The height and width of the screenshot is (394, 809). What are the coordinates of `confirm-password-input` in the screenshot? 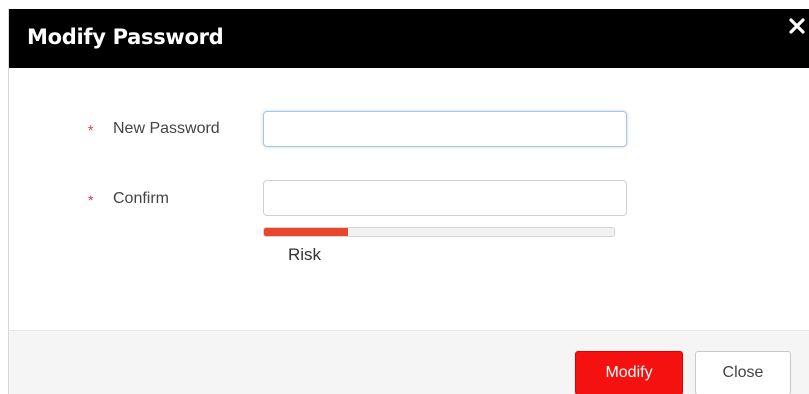 It's located at (445, 198).